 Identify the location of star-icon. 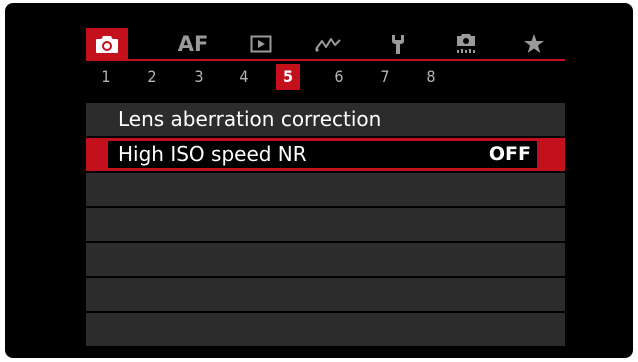
(534, 43).